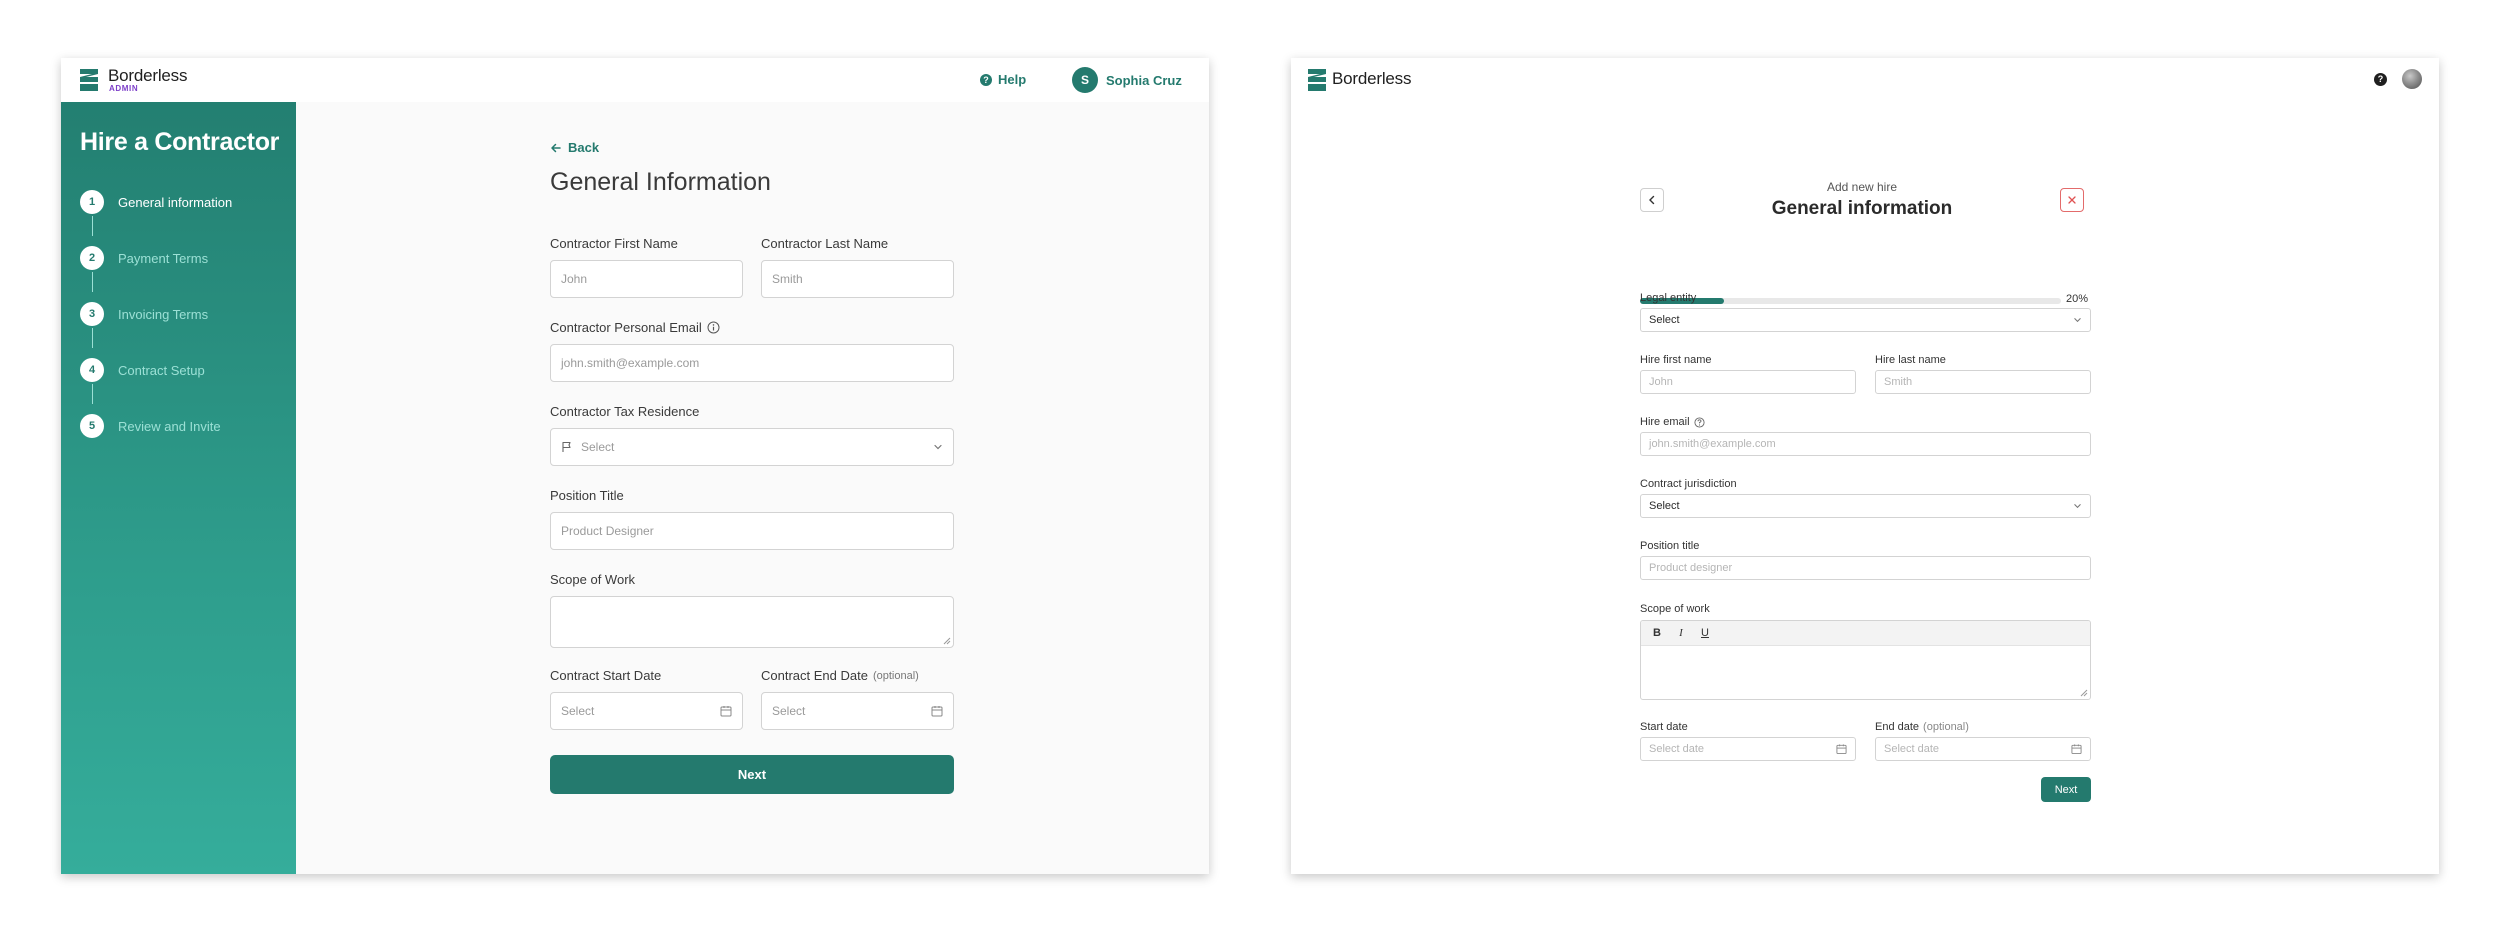  What do you see at coordinates (163, 258) in the screenshot?
I see `step-label: Payment Terms` at bounding box center [163, 258].